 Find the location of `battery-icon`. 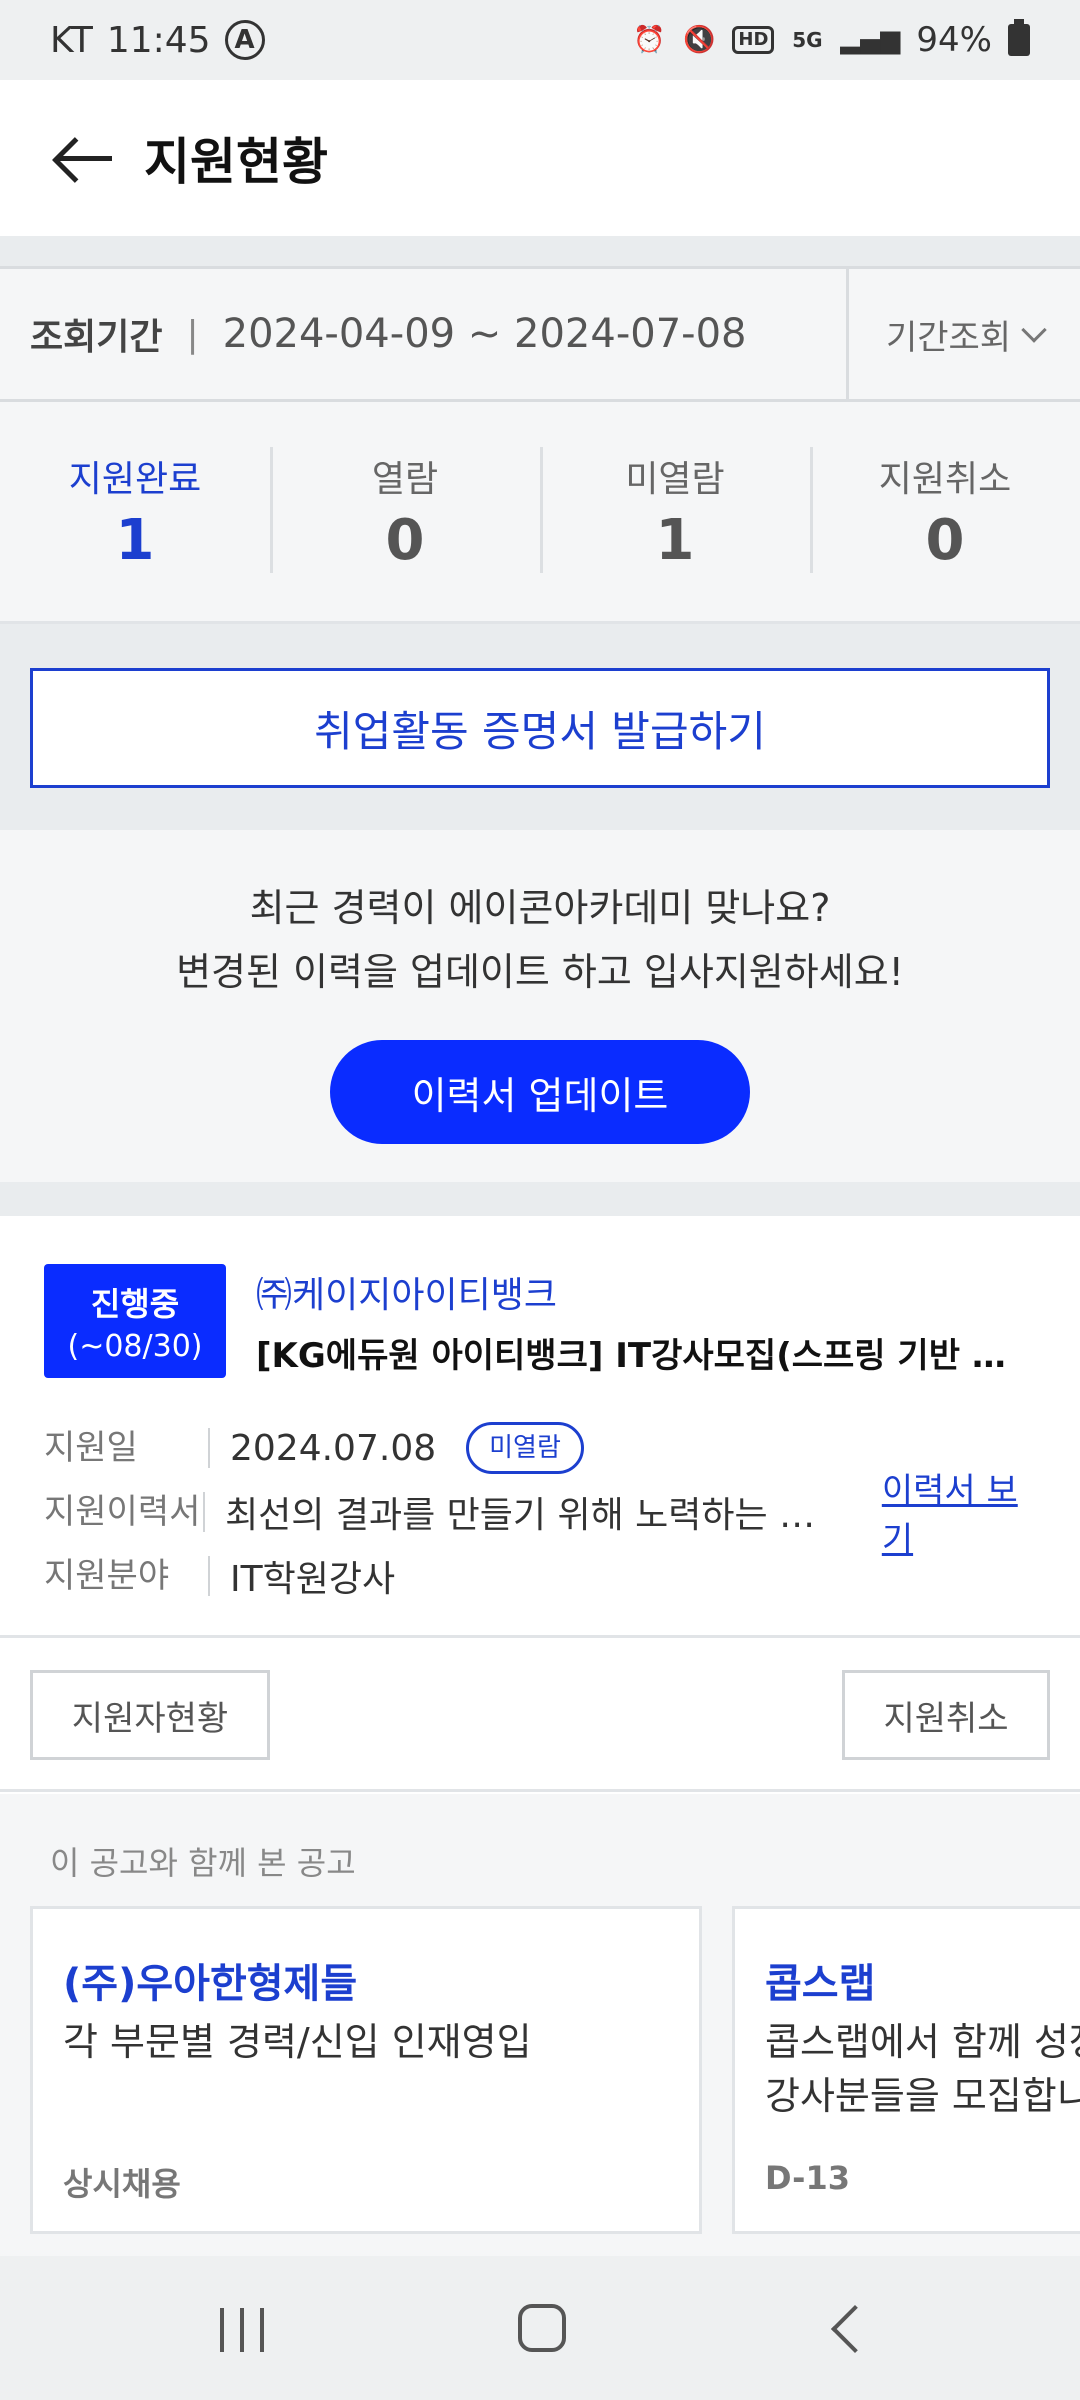

battery-icon is located at coordinates (1019, 37).